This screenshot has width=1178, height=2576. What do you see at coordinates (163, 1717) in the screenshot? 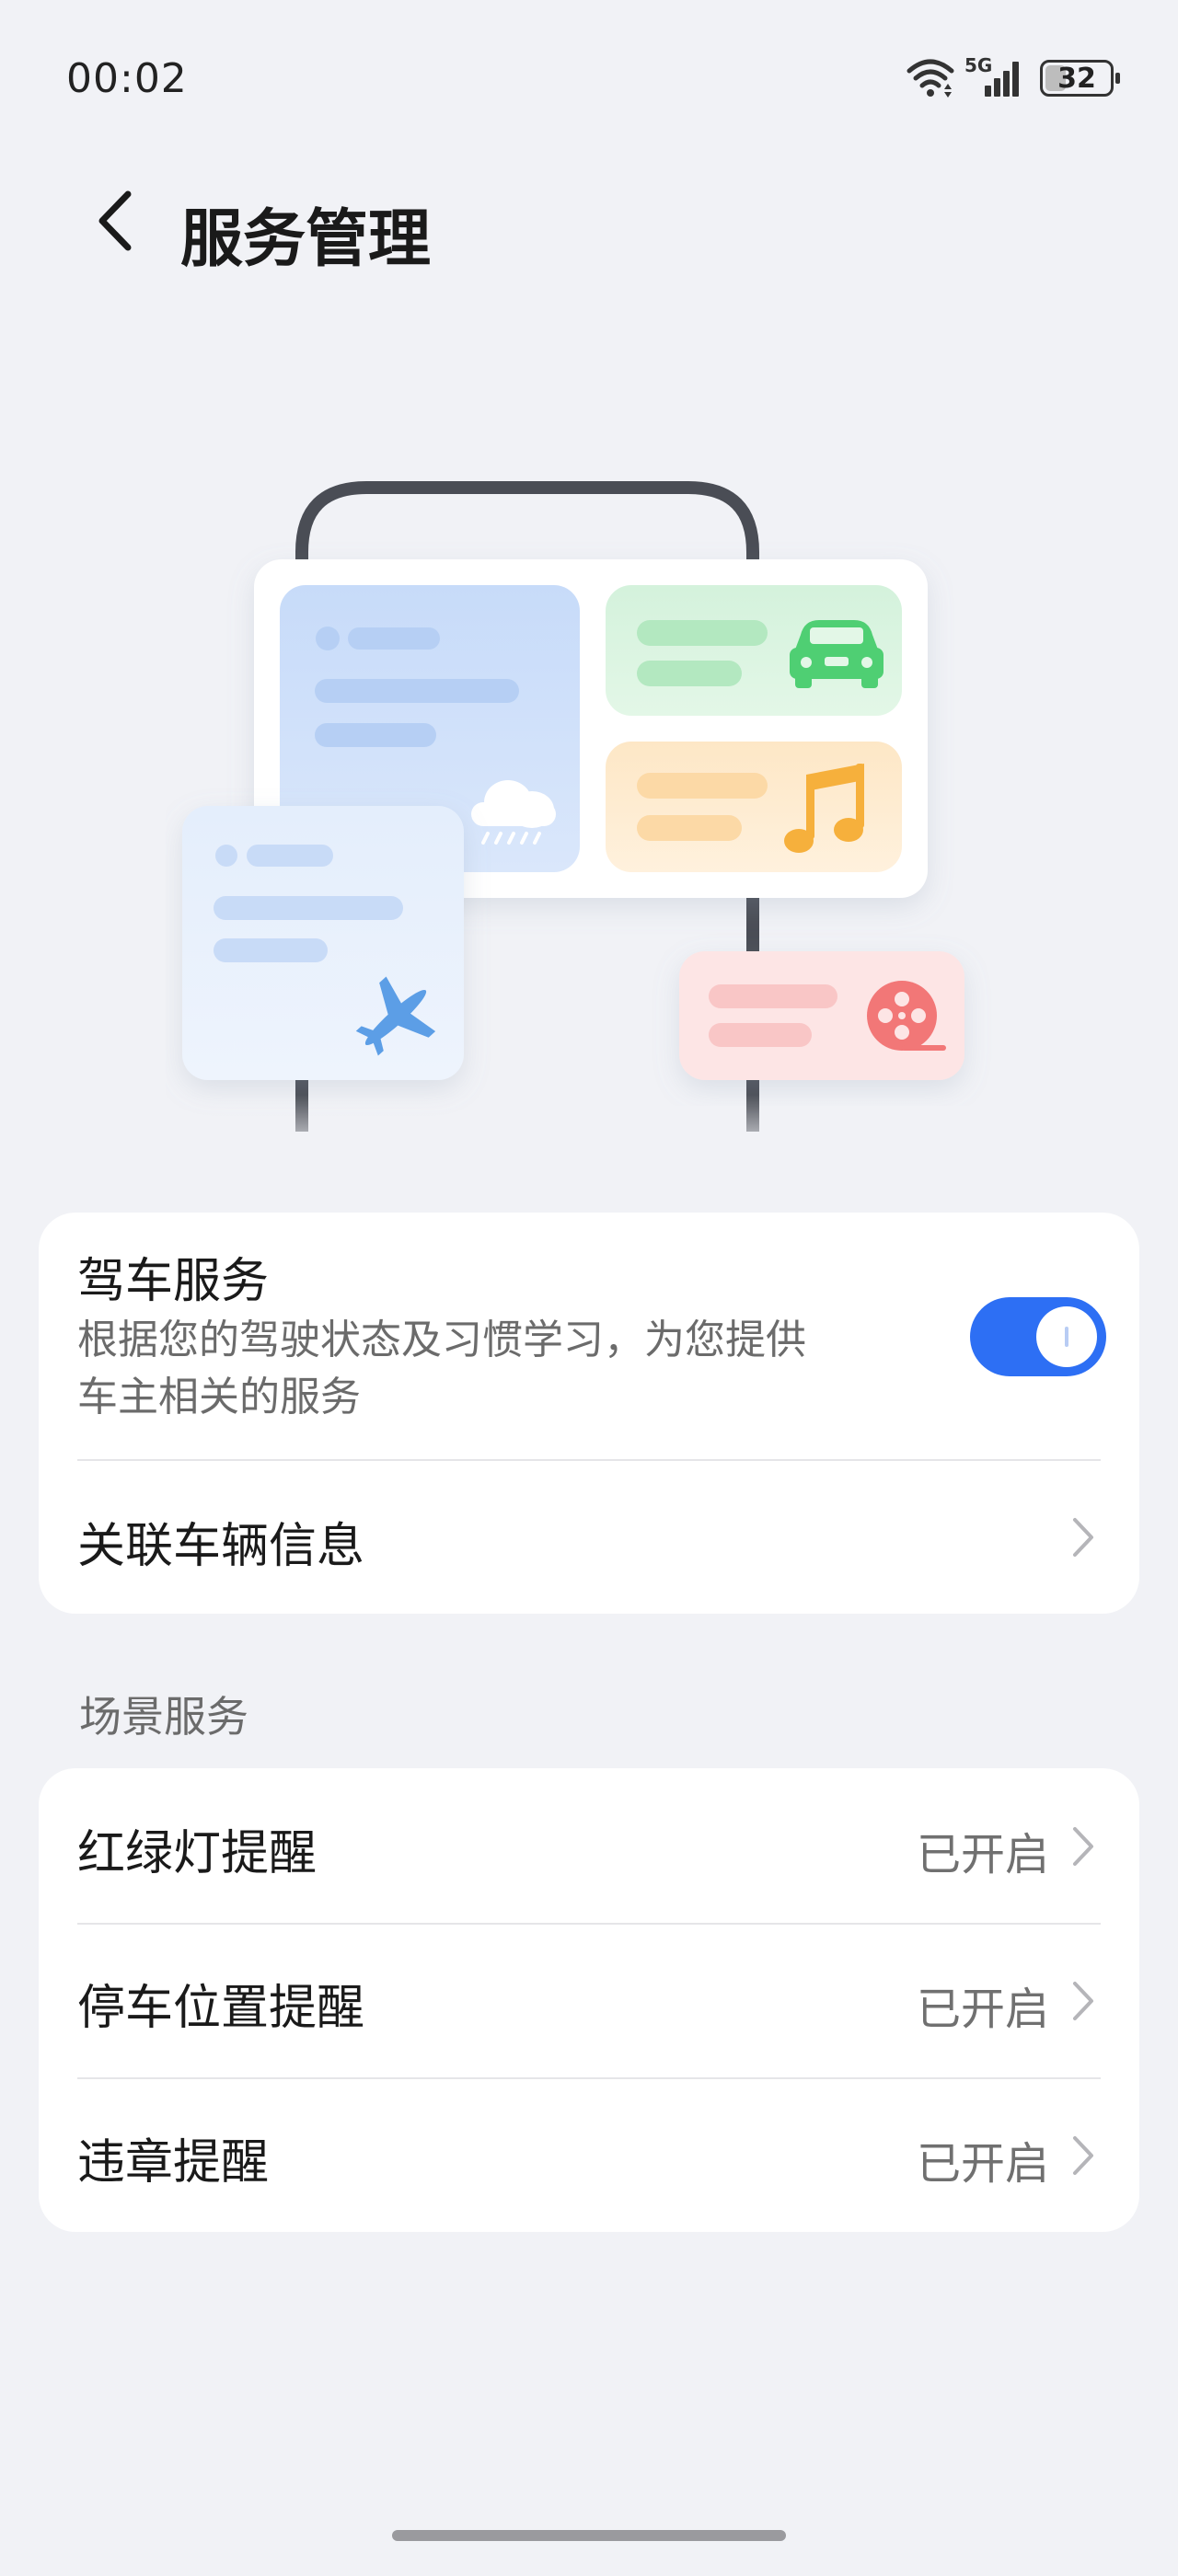
I see `scene-section-label: 场景服务` at bounding box center [163, 1717].